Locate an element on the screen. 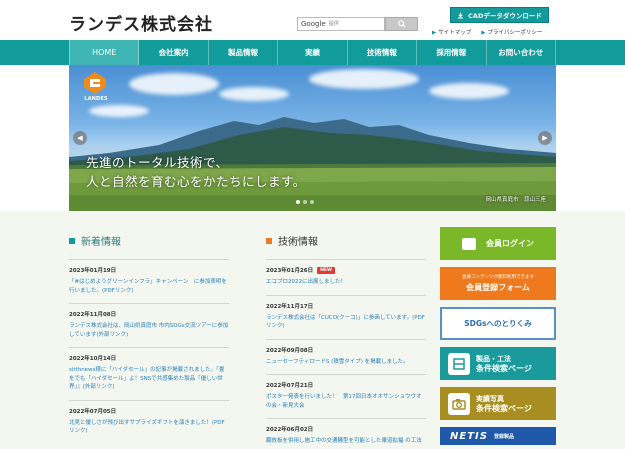  nav-item-recruit: 採用情報 is located at coordinates (452, 52).